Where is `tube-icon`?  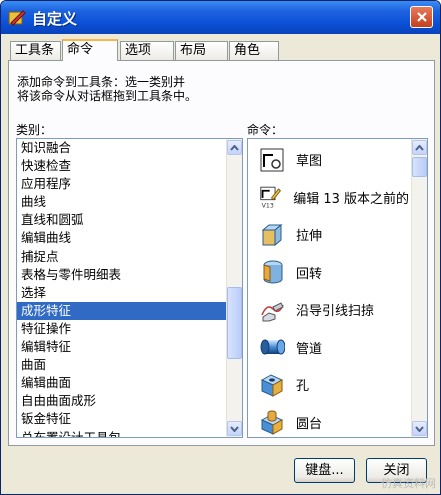
tube-icon is located at coordinates (272, 347).